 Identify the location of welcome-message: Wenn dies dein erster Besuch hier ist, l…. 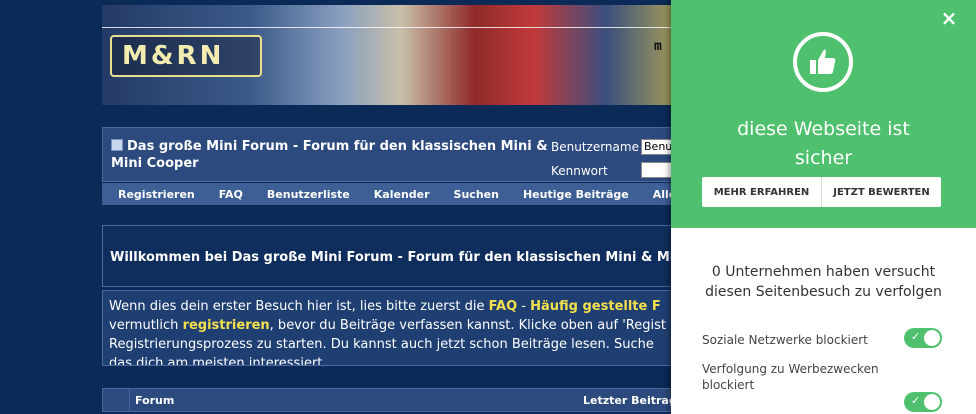
(402, 328).